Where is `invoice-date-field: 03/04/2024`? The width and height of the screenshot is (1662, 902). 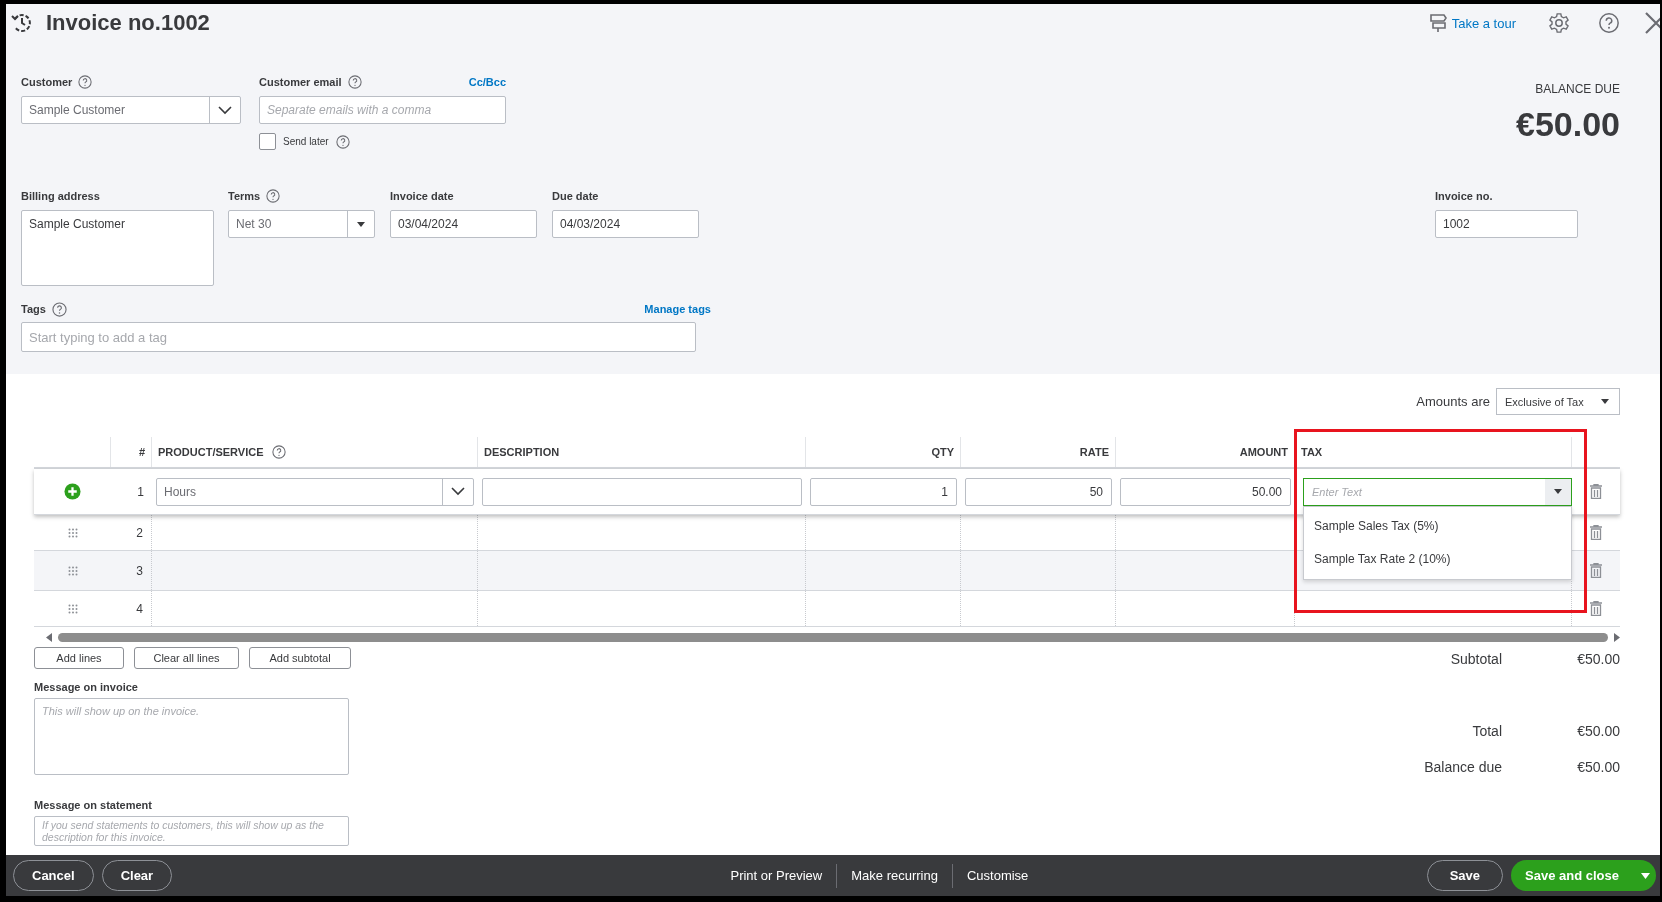 invoice-date-field: 03/04/2024 is located at coordinates (463, 224).